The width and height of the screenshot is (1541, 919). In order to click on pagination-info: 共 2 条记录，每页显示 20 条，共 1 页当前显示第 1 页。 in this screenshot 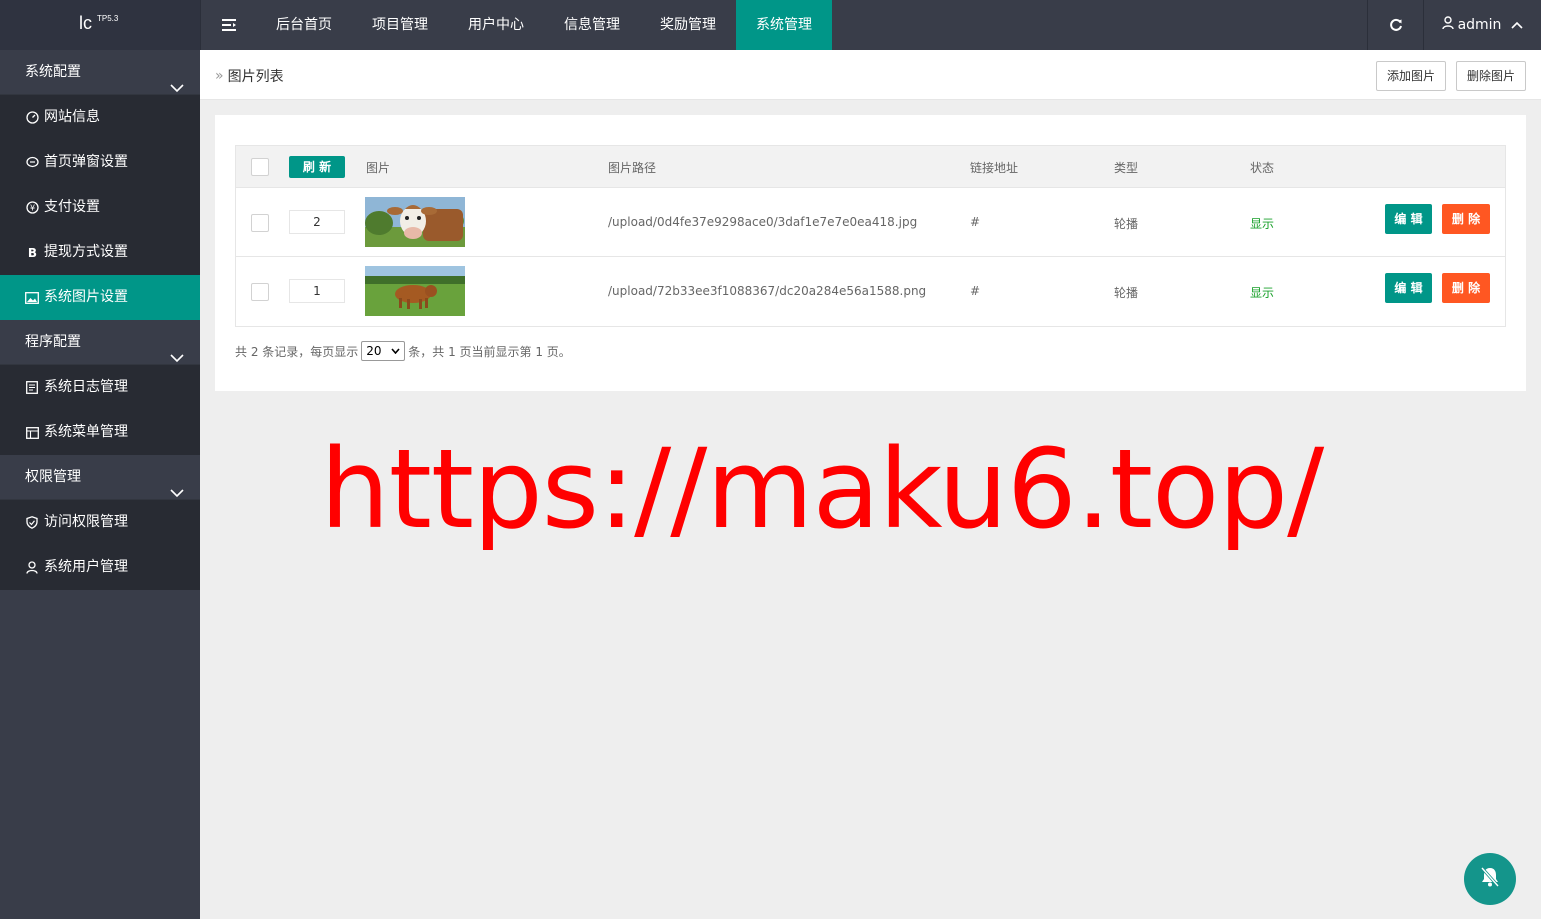, I will do `click(403, 351)`.